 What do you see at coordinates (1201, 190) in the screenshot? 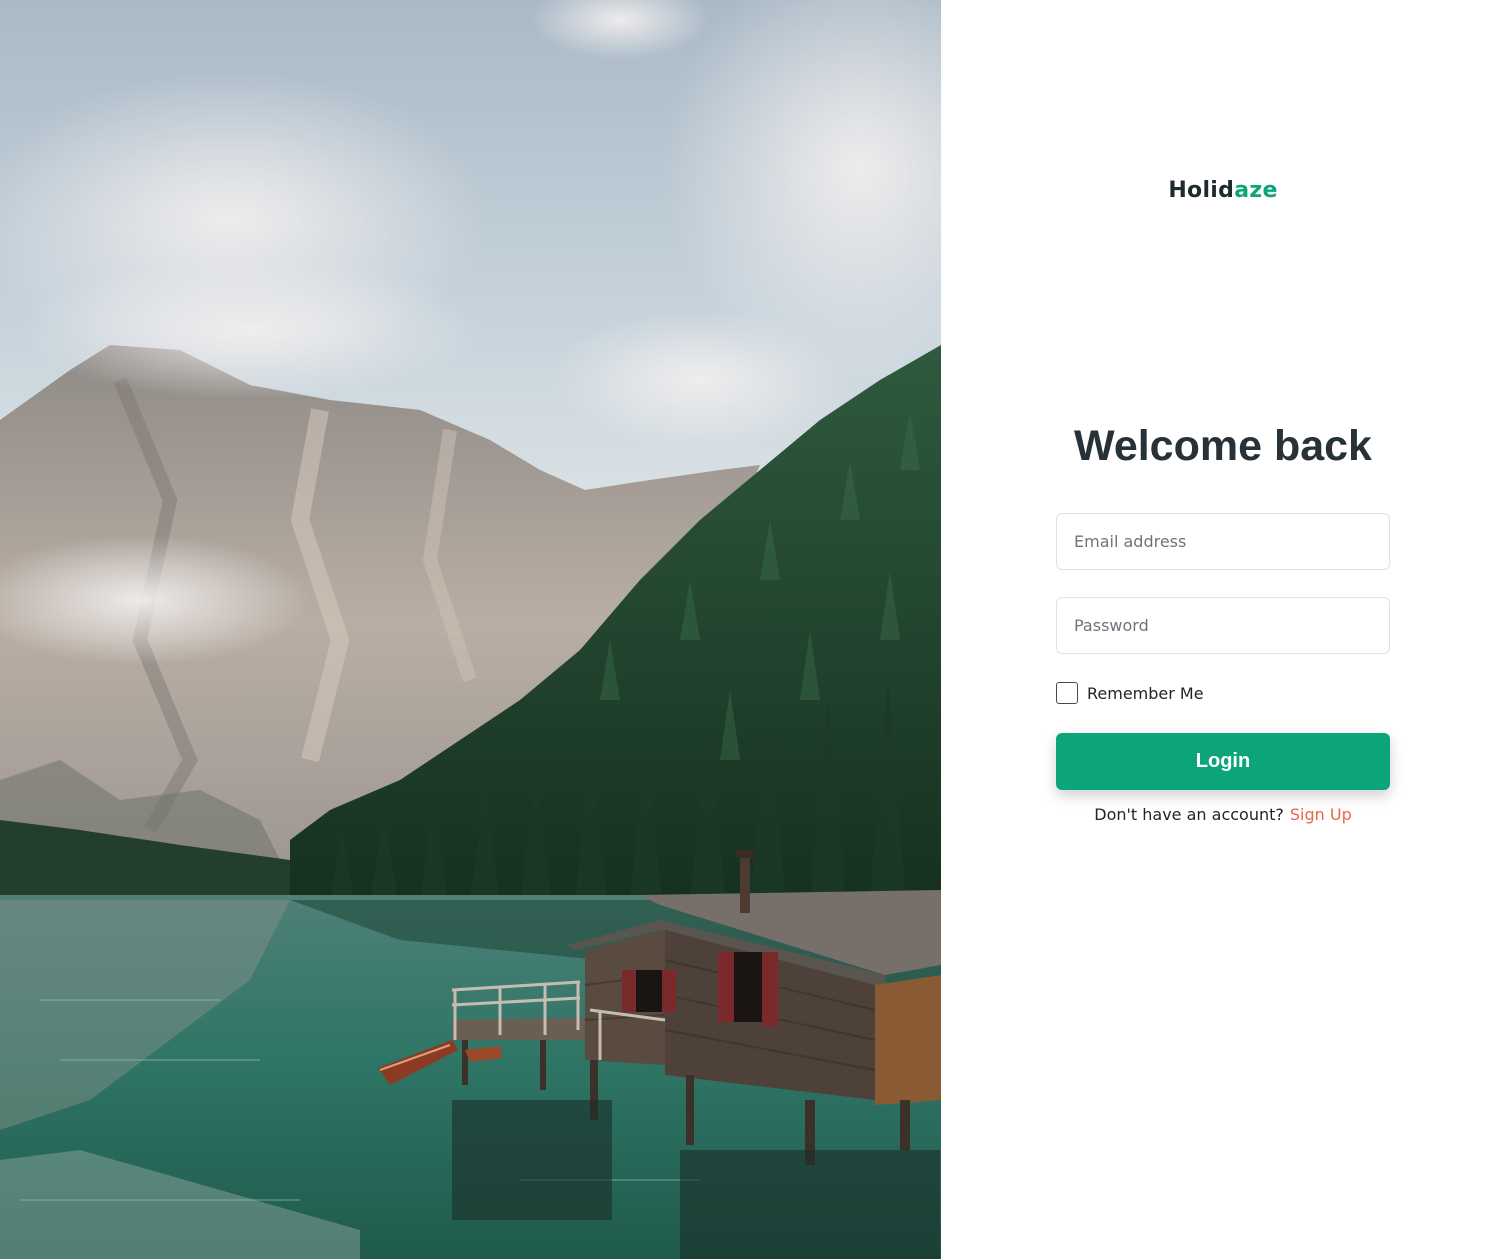
I see `brand-logo-part1: Holid` at bounding box center [1201, 190].